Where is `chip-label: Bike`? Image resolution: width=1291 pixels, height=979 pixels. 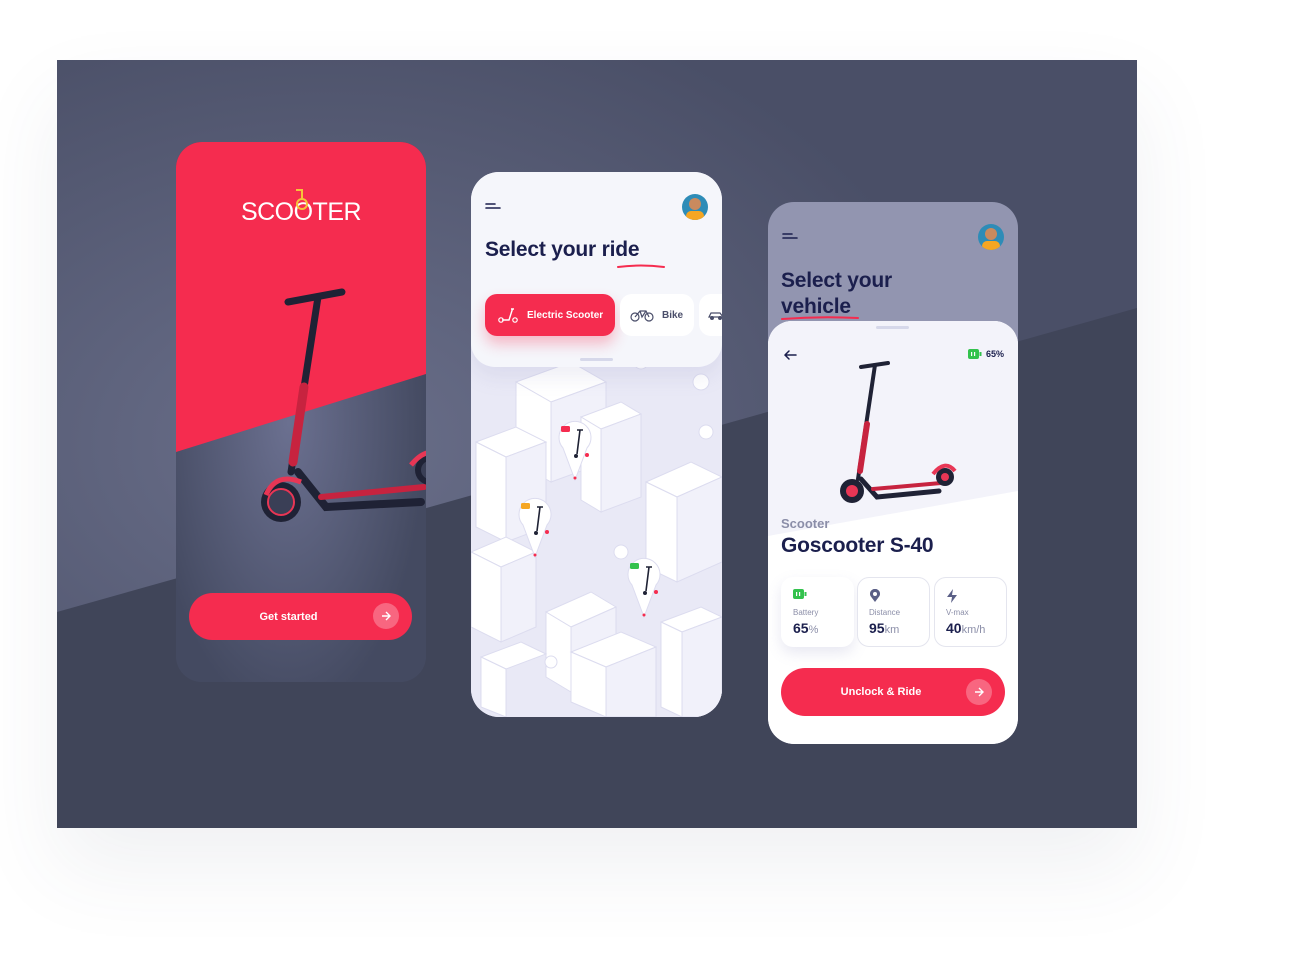
chip-label: Bike is located at coordinates (673, 315).